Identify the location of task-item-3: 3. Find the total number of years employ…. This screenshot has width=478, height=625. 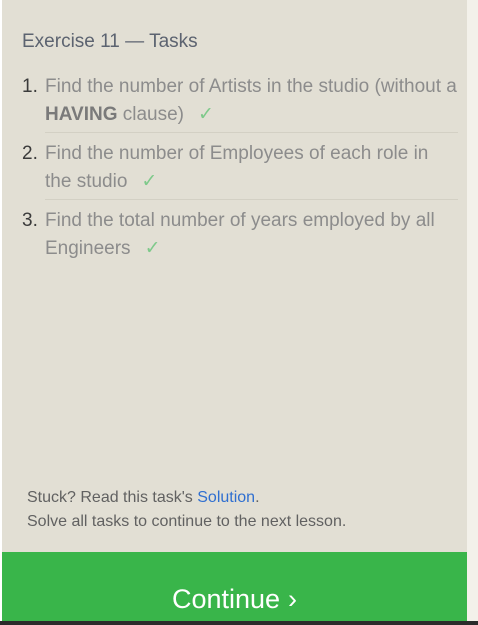
(240, 237).